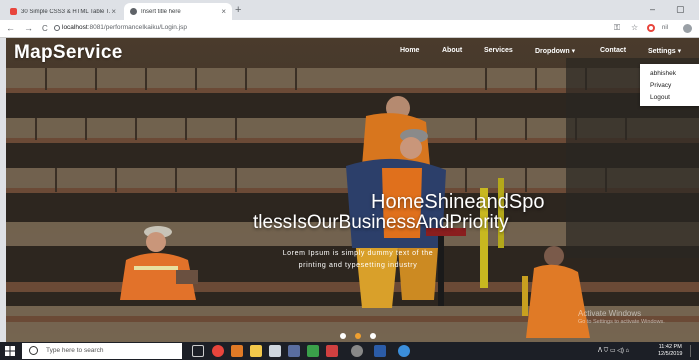 Image resolution: width=699 pixels, height=360 pixels. What do you see at coordinates (238, 10) in the screenshot?
I see `new-tab-button: +` at bounding box center [238, 10].